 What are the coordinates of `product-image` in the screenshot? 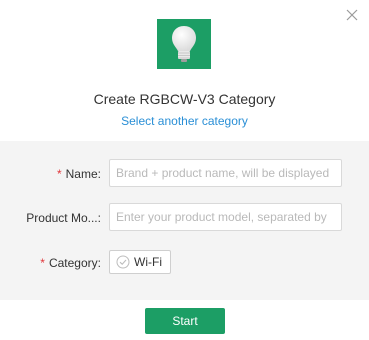 It's located at (184, 44).